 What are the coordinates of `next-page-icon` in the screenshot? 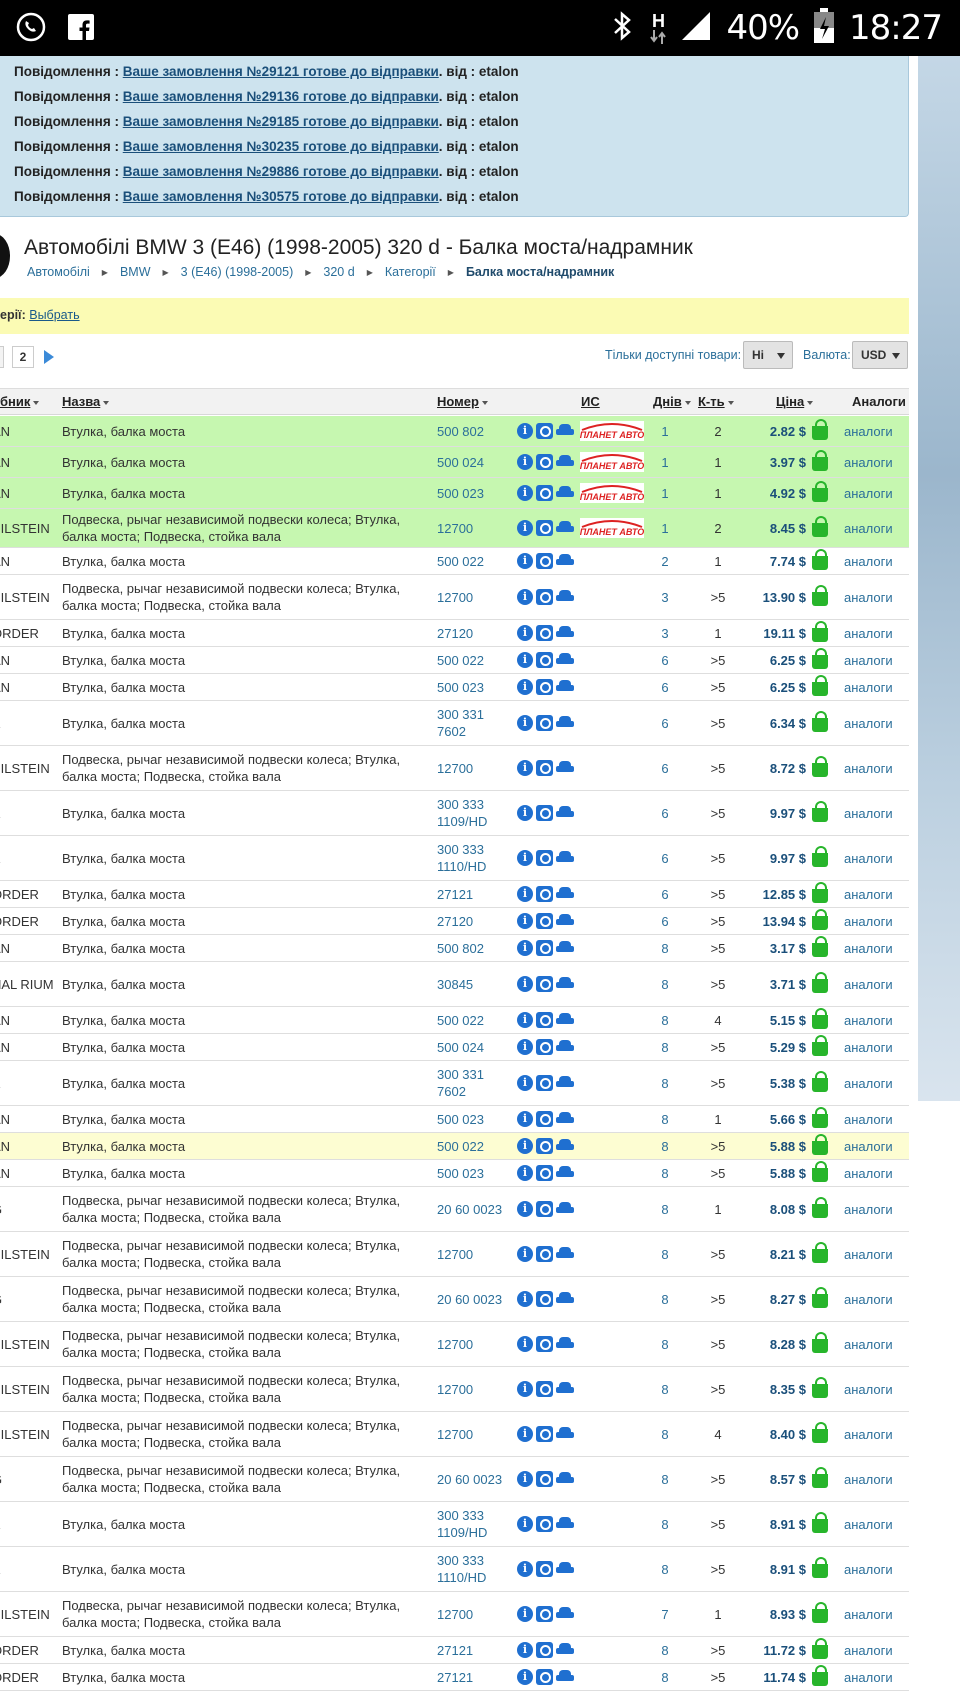 It's located at (49, 357).